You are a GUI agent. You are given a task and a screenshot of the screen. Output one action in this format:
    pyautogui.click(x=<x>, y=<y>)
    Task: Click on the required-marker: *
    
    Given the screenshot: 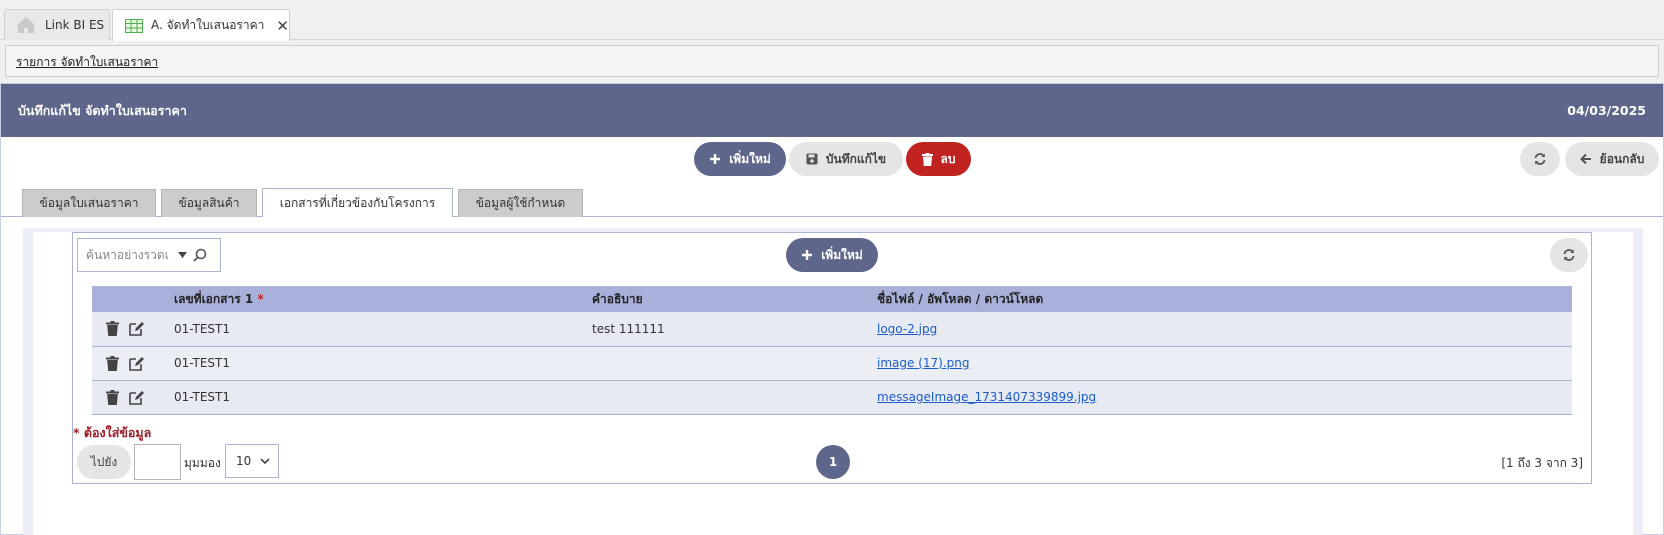 What is the action you would take?
    pyautogui.click(x=260, y=298)
    